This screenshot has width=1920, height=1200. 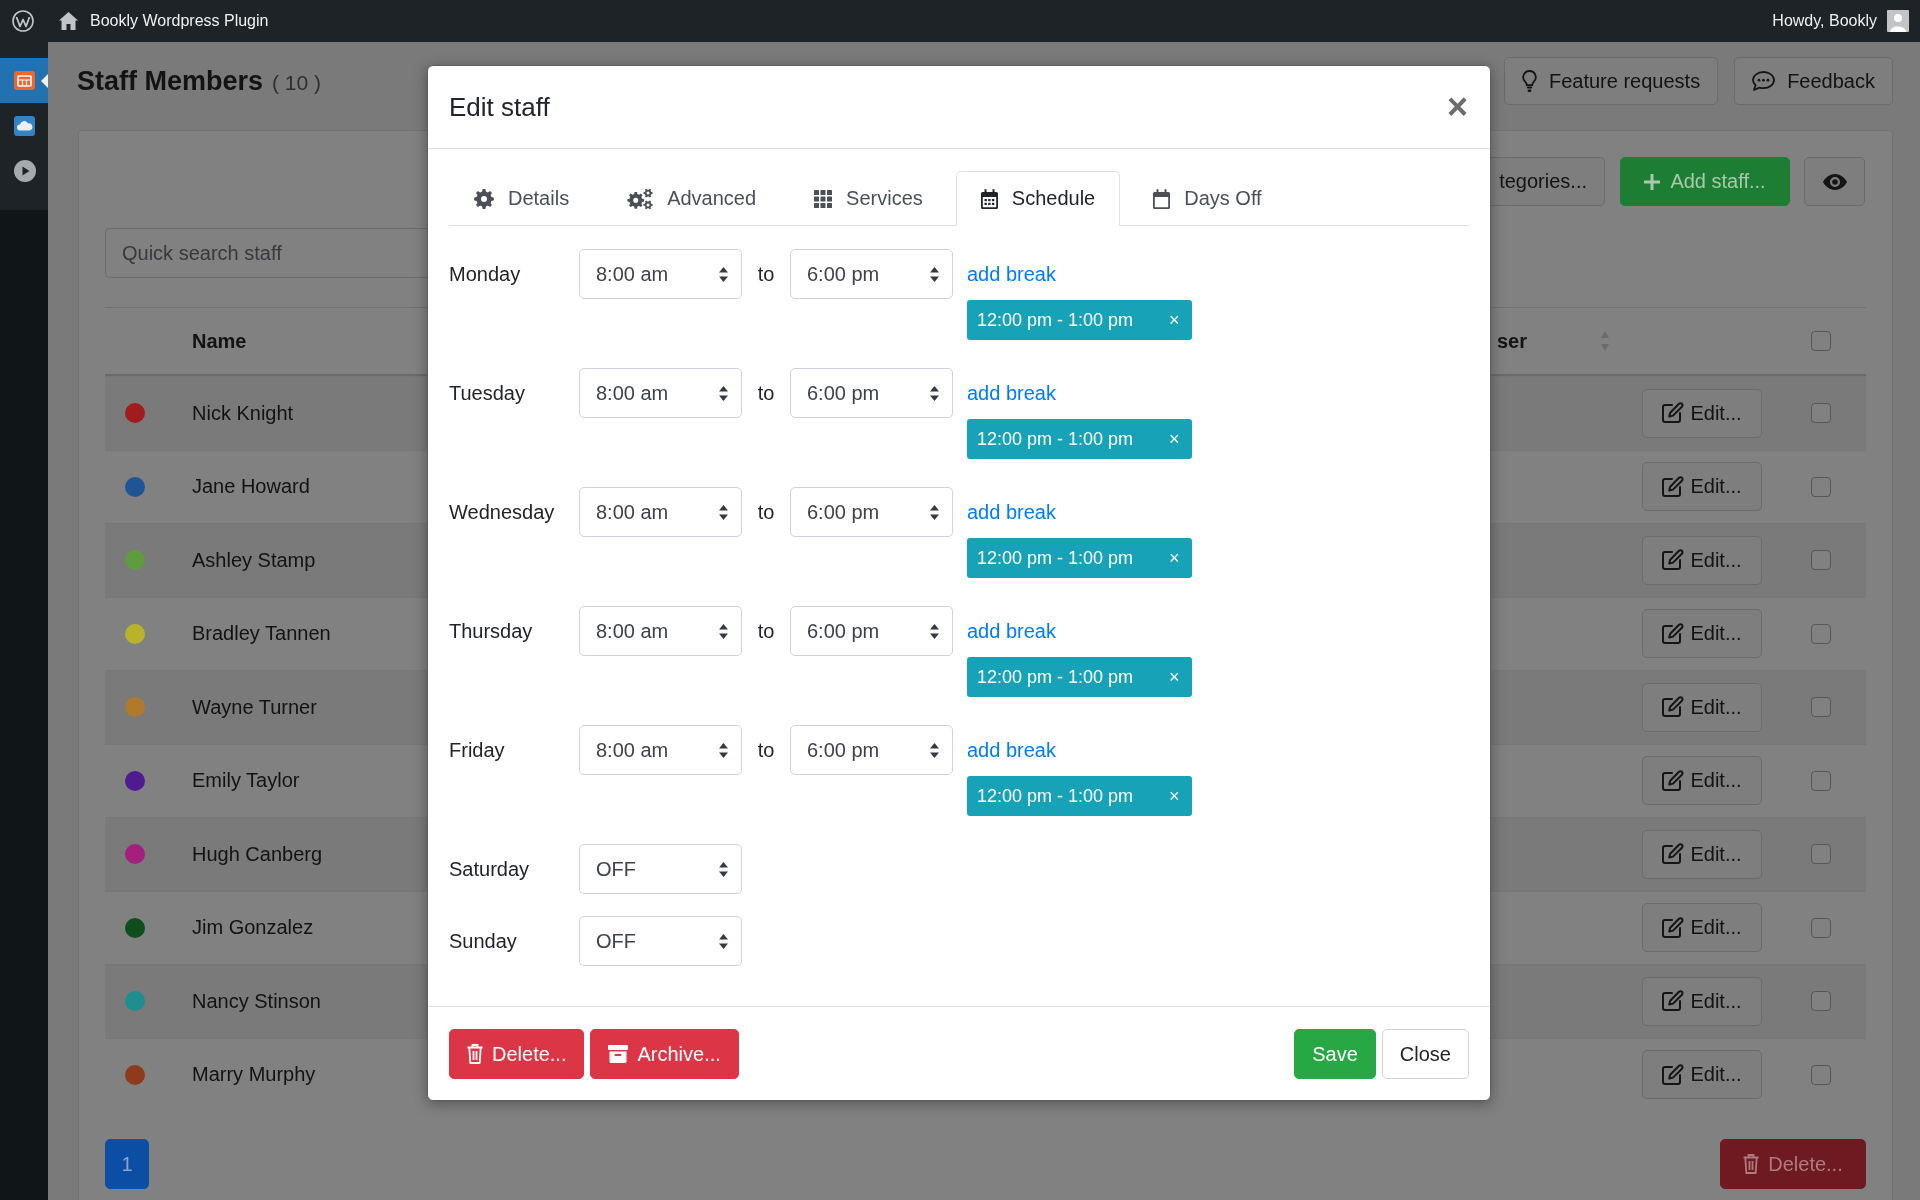 What do you see at coordinates (266, 253) in the screenshot?
I see `search-field: Quick search staff` at bounding box center [266, 253].